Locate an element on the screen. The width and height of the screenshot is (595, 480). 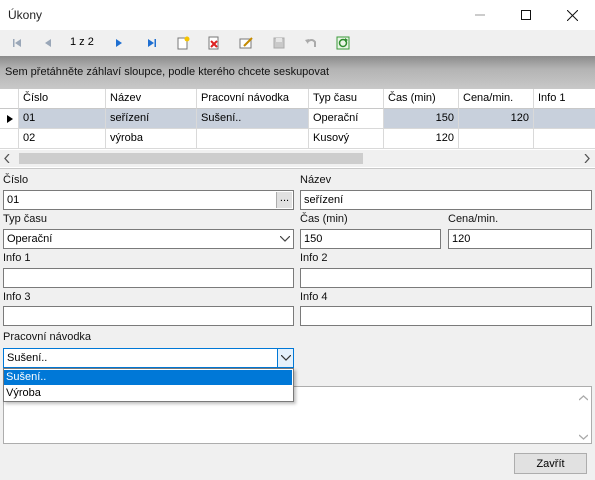
record-position: 1 z 2 is located at coordinates (82, 42).